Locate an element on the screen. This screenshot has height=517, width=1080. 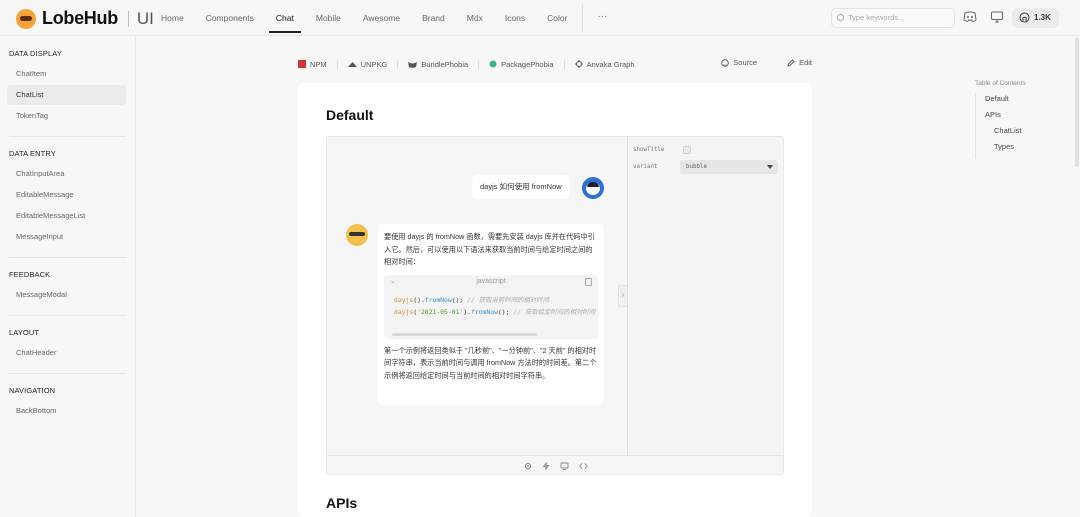
section-heading-default: Default is located at coordinates (350, 115).